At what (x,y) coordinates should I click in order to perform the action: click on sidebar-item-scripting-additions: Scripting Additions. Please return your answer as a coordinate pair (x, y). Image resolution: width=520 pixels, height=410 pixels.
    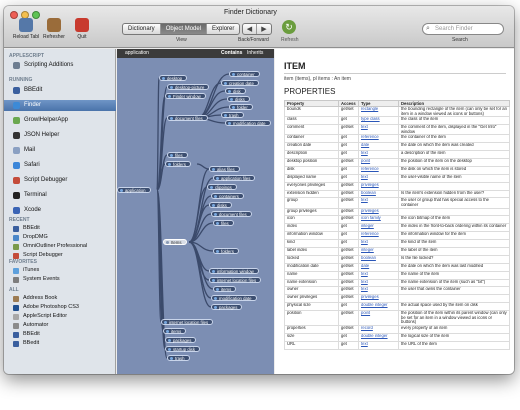
    Looking at the image, I should click on (60, 65).